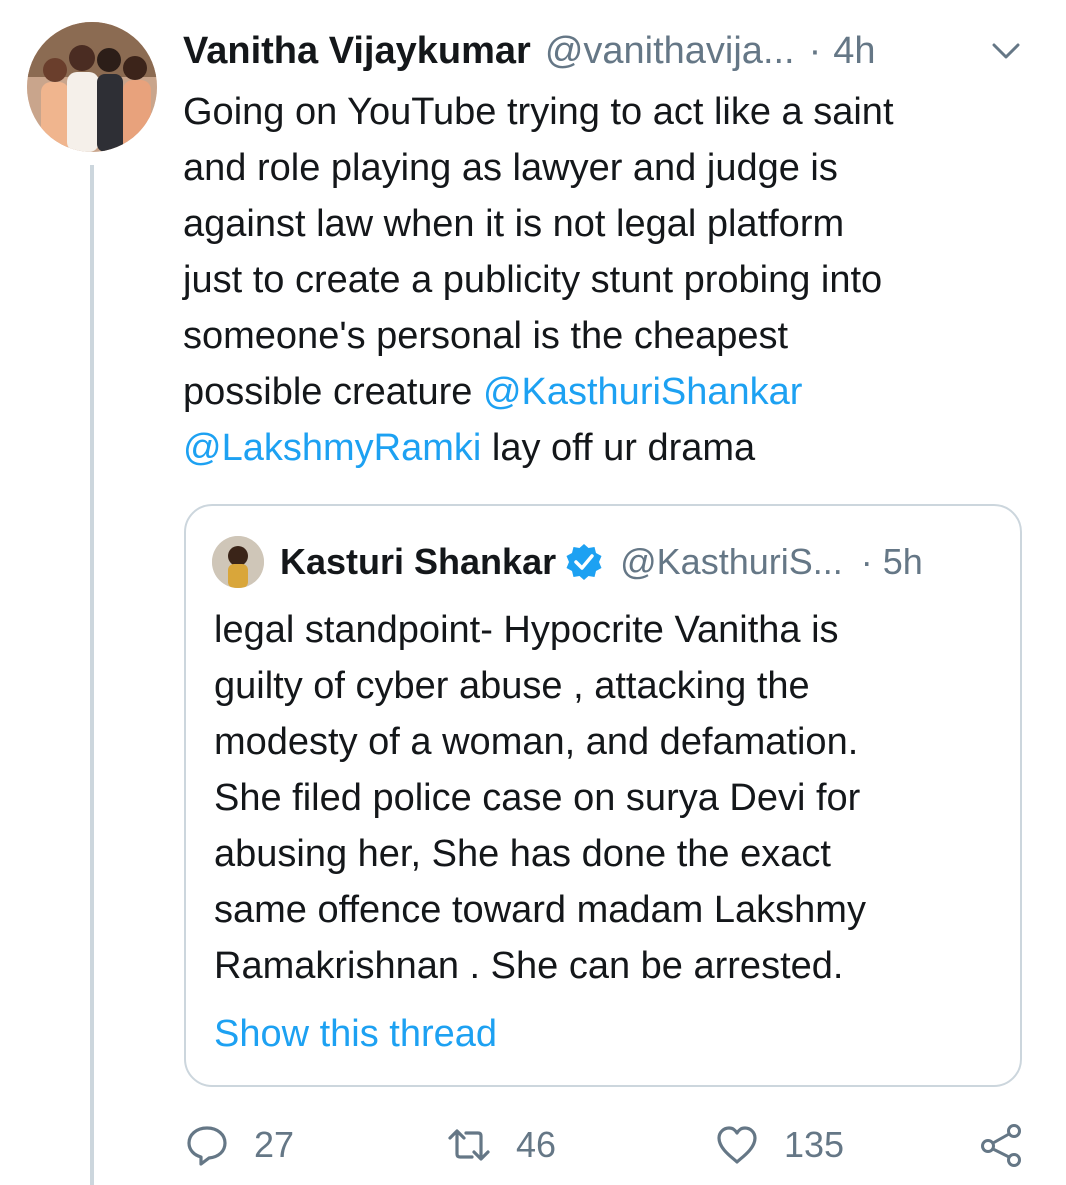 The height and width of the screenshot is (1185, 1066). I want to click on show-thread-link: Show this thread, so click(355, 1034).